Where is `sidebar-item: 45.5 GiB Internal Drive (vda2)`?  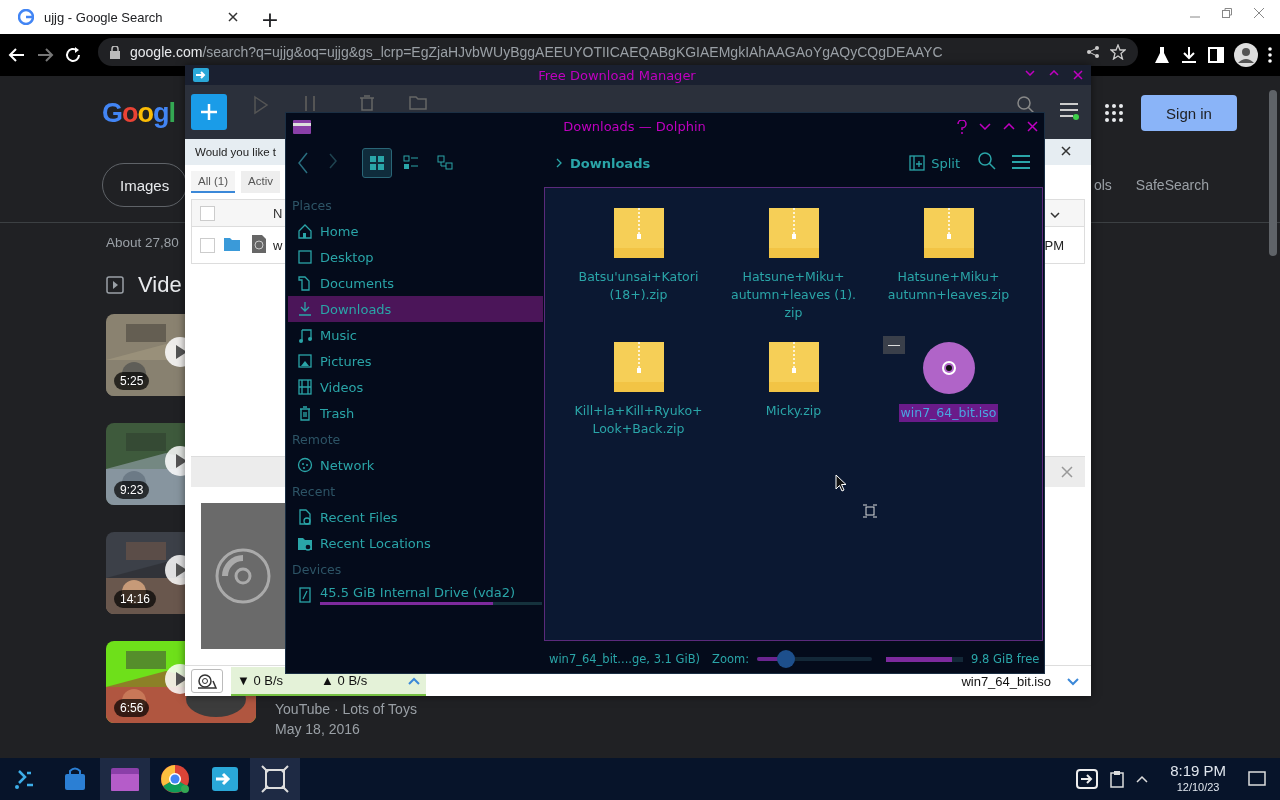
sidebar-item: 45.5 GiB Internal Drive (vda2) is located at coordinates (415, 595).